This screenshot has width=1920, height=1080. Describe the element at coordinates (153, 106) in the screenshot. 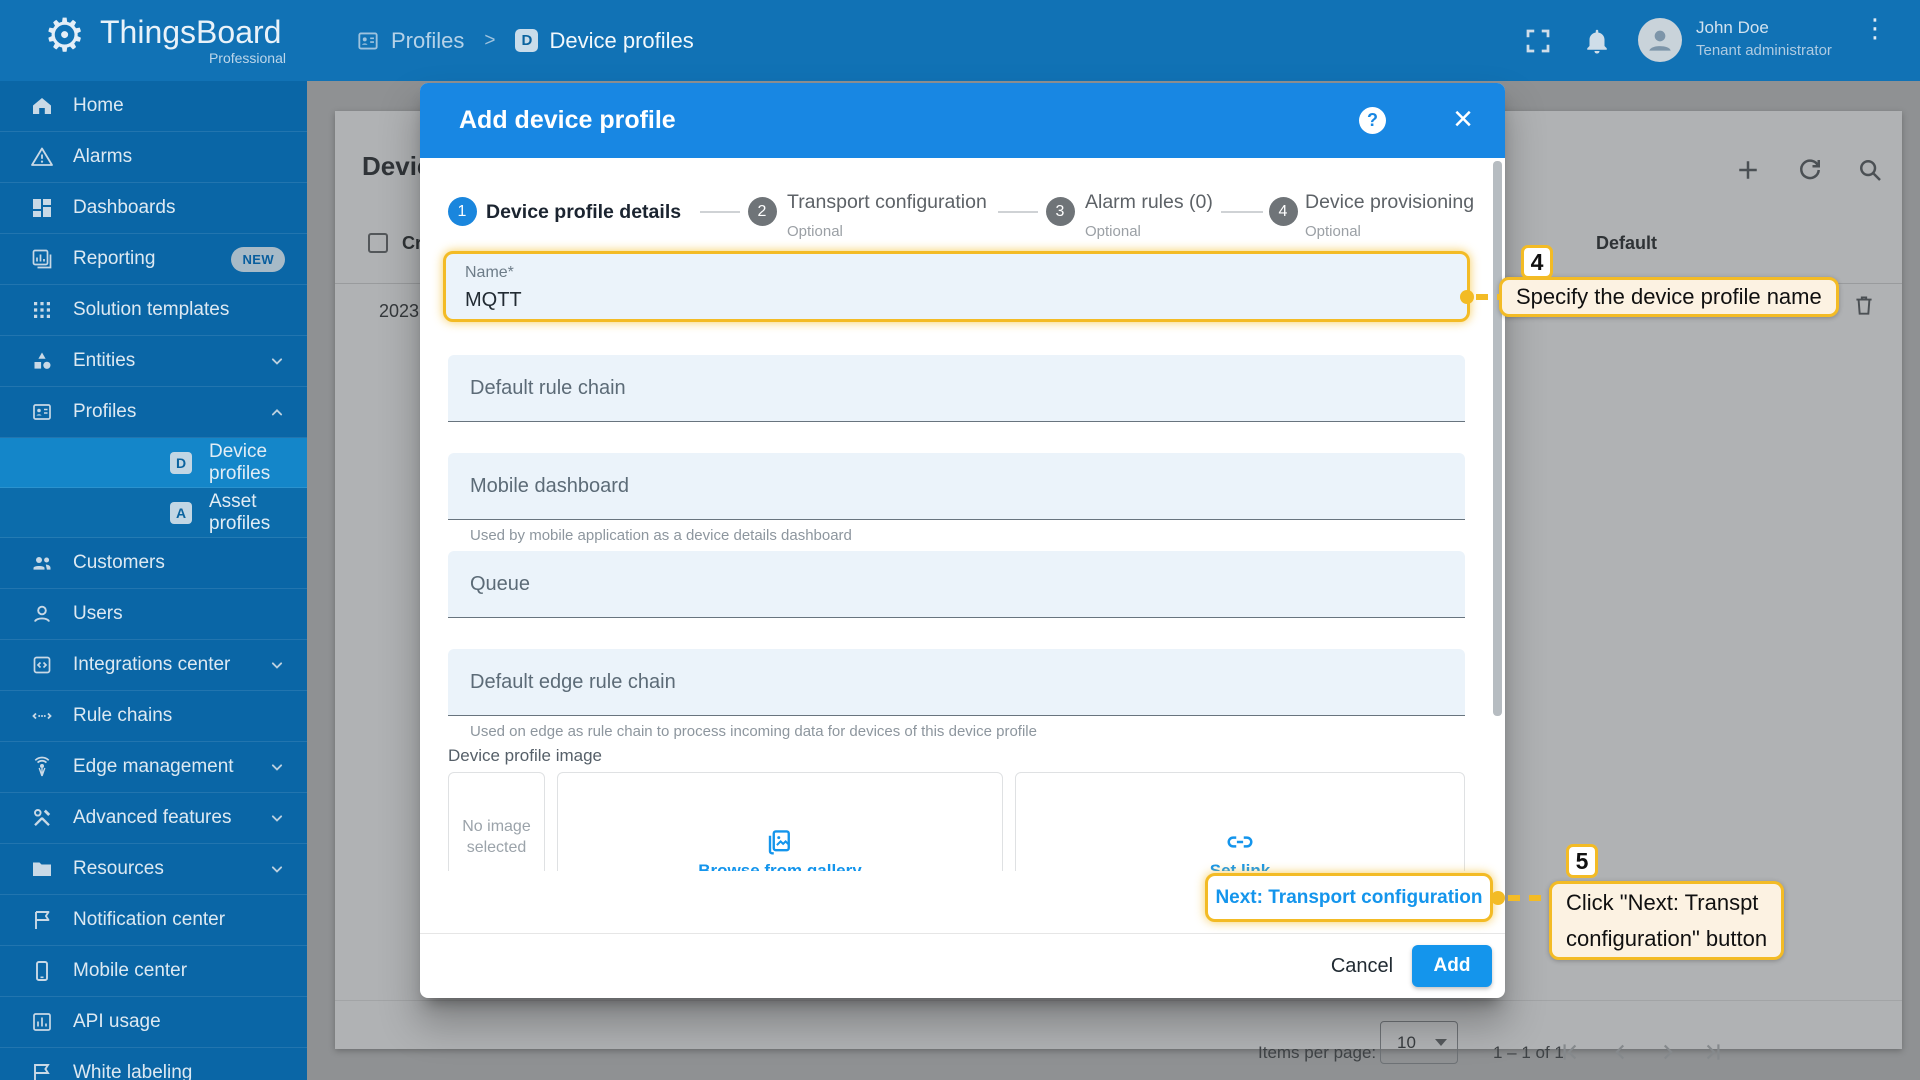

I see `sidebar-item-home: Home` at that location.